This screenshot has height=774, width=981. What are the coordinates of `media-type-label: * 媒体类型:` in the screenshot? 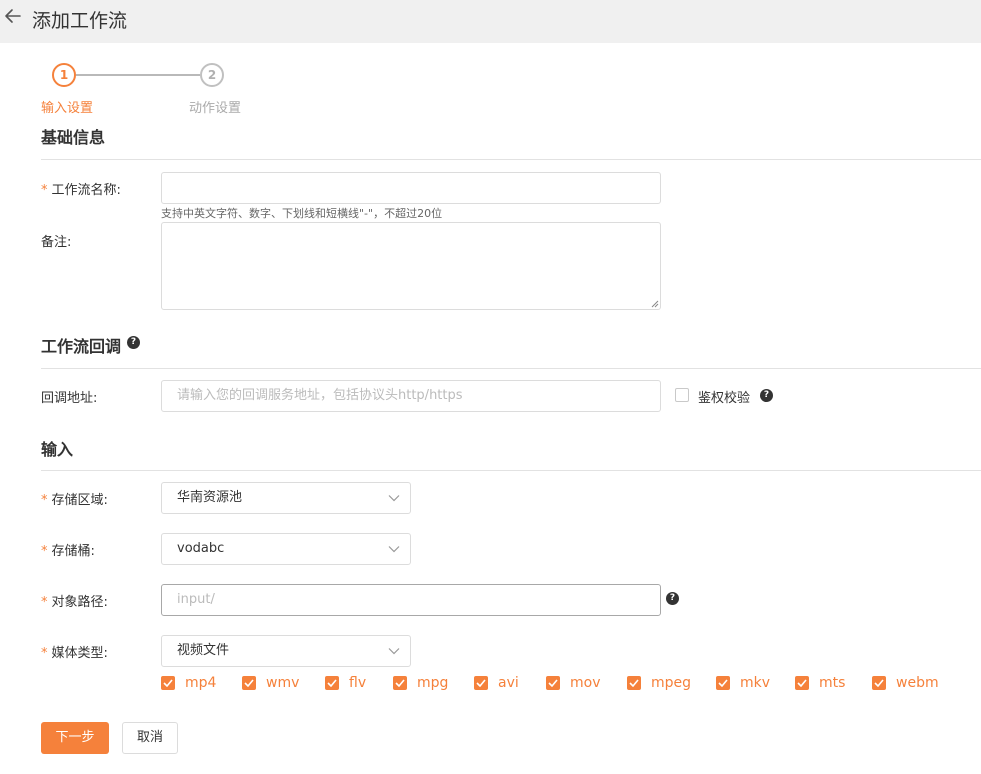 It's located at (74, 653).